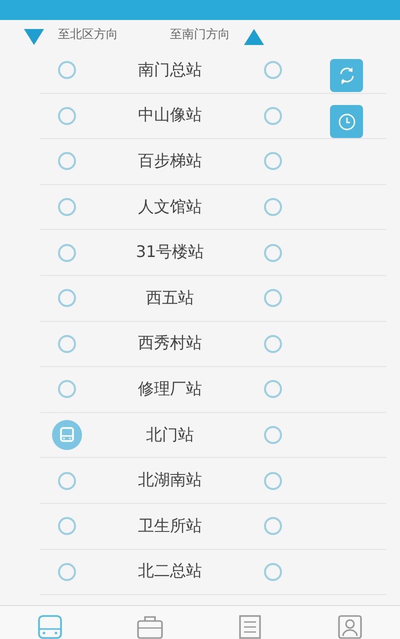 The height and width of the screenshot is (639, 400). Describe the element at coordinates (200, 34) in the screenshot. I see `direction-label: 至南门方向` at that location.